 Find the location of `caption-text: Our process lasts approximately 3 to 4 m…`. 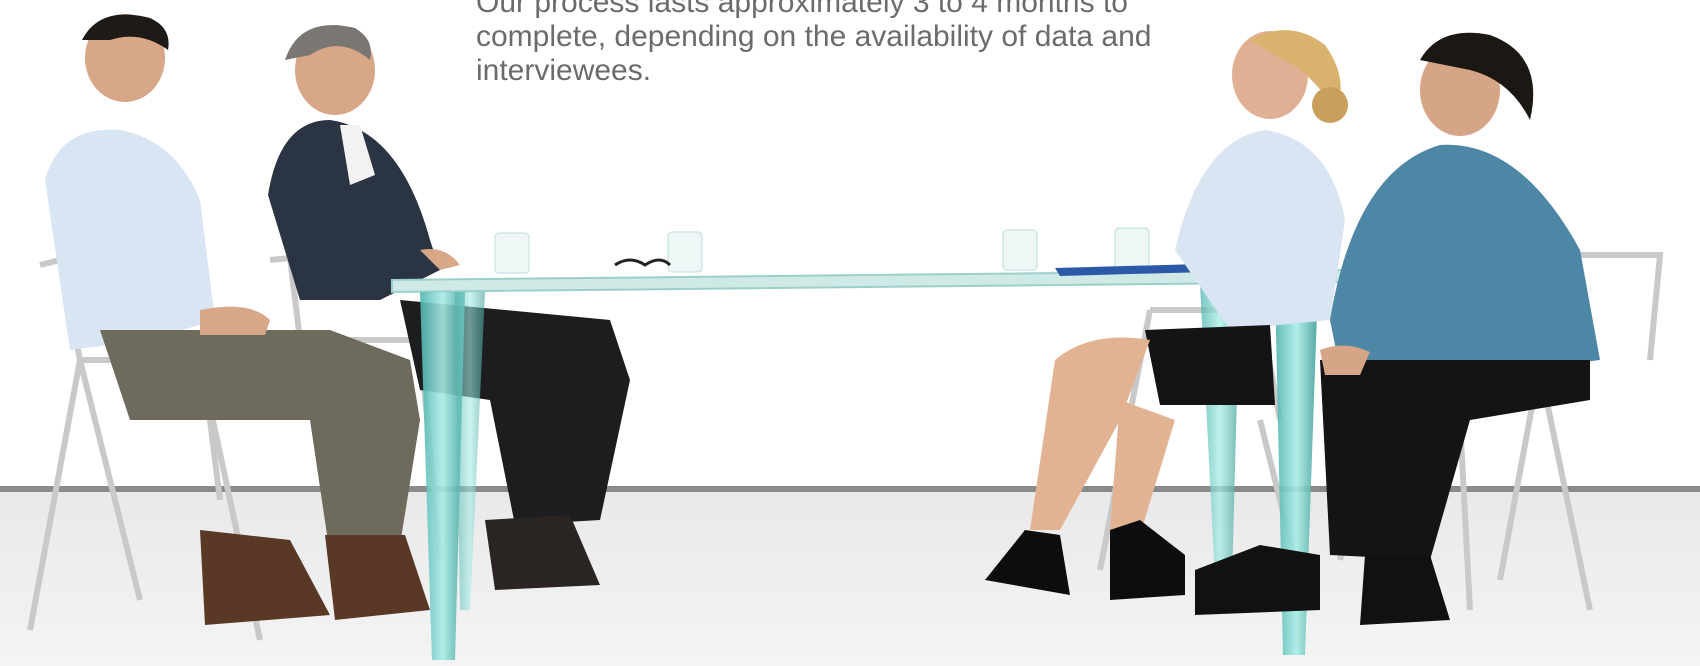

caption-text: Our process lasts approximately 3 to 4 m… is located at coordinates (816, 44).